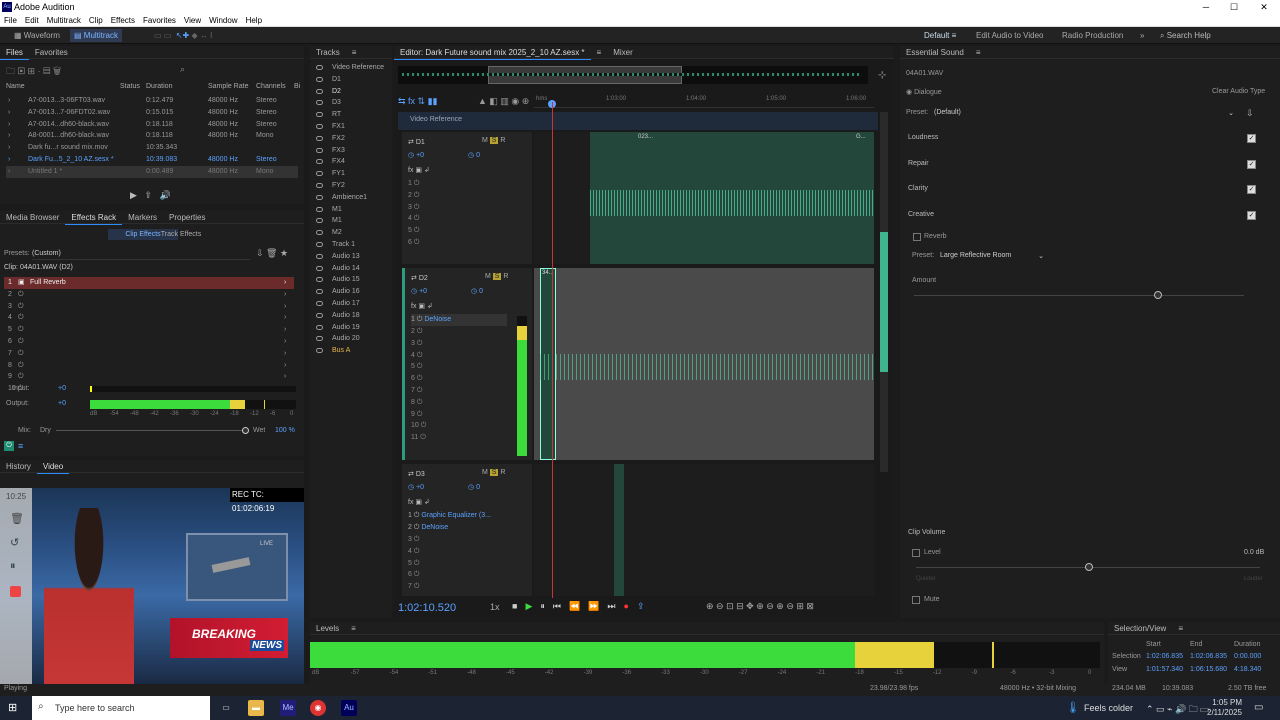 This screenshot has height=720, width=1280. I want to click on selection-menu-icon: ≡, so click(1180, 628).